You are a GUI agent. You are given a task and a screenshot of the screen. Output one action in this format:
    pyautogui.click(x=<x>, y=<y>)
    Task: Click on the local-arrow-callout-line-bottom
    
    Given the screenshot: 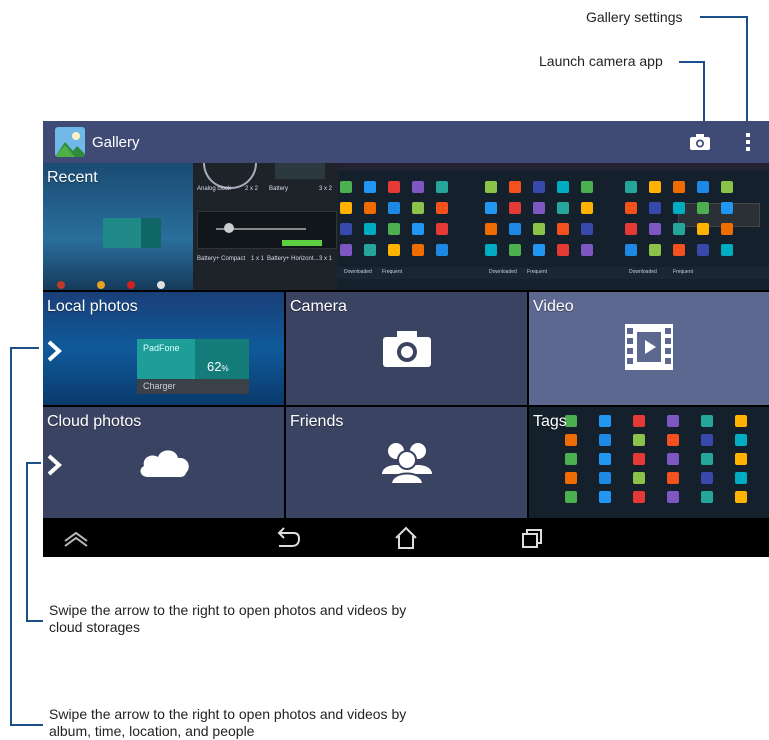 What is the action you would take?
    pyautogui.click(x=26, y=725)
    